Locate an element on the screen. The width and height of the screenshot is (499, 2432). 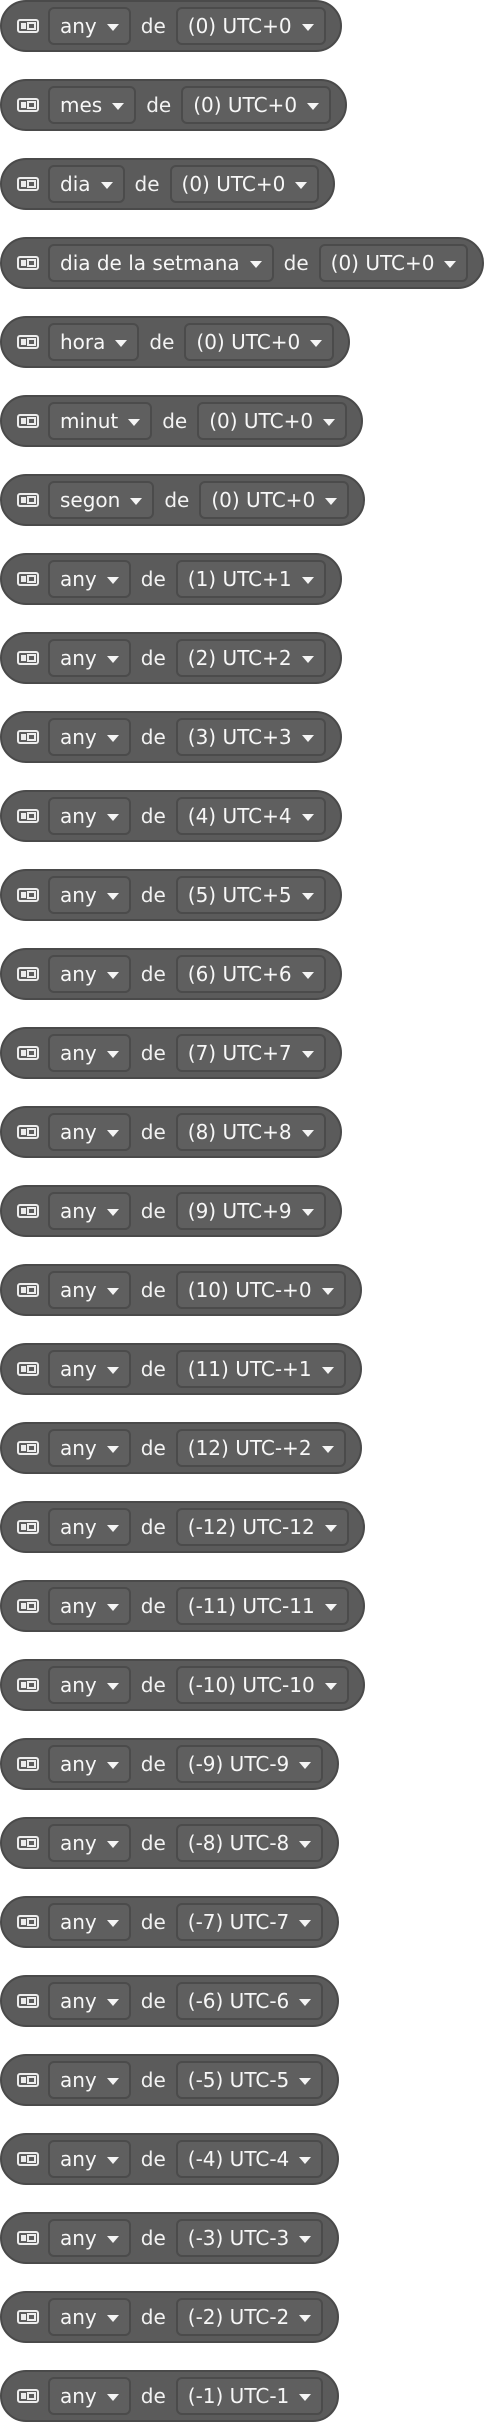
timezone-dropdown: (2) UTC+2 is located at coordinates (250, 658).